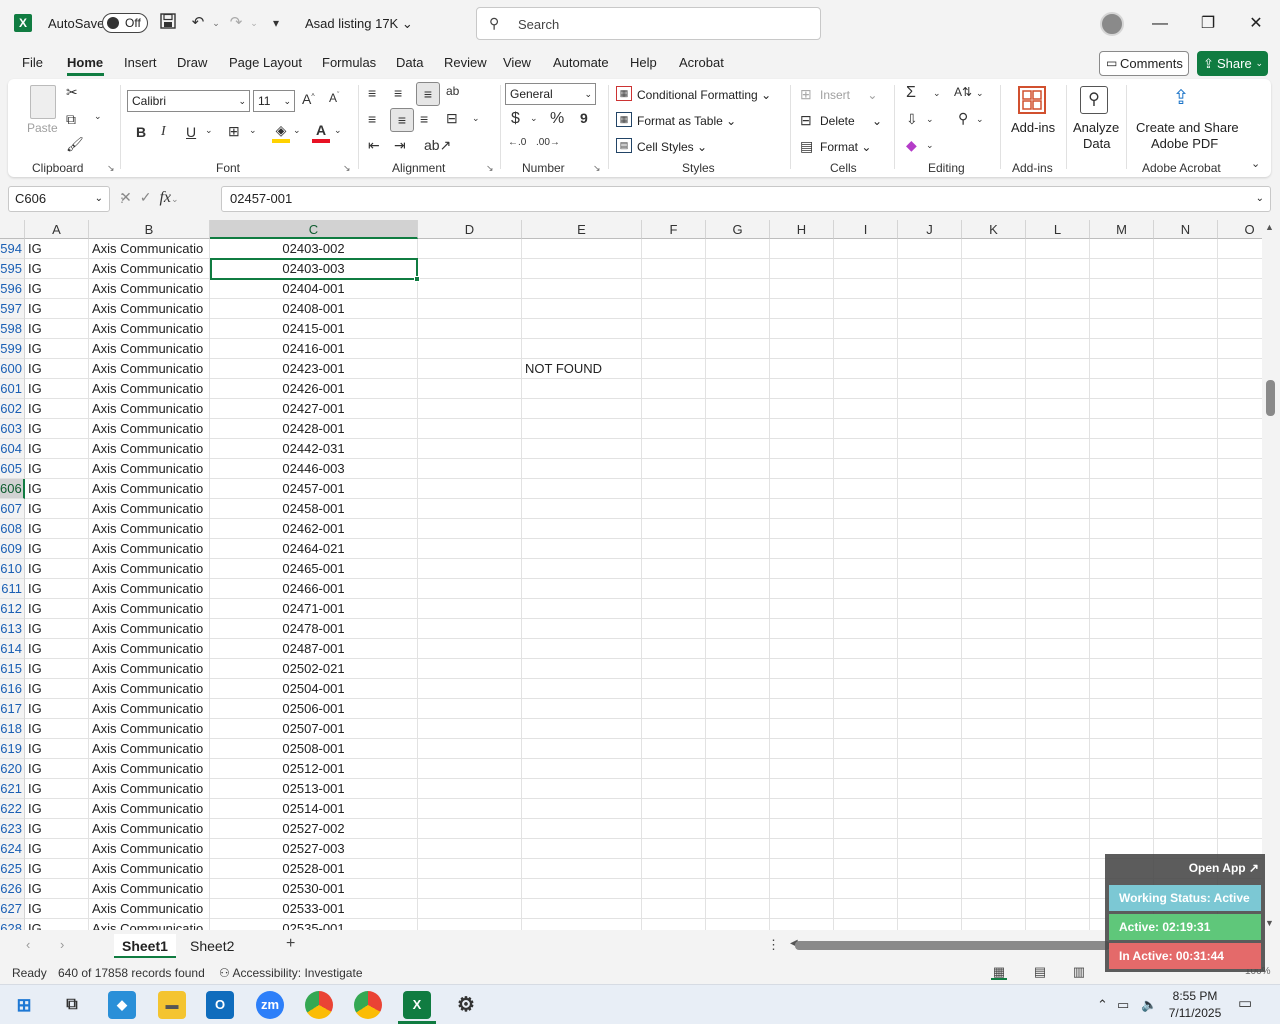  What do you see at coordinates (1149, 1005) in the screenshot?
I see `volume-icon: 🔈` at bounding box center [1149, 1005].